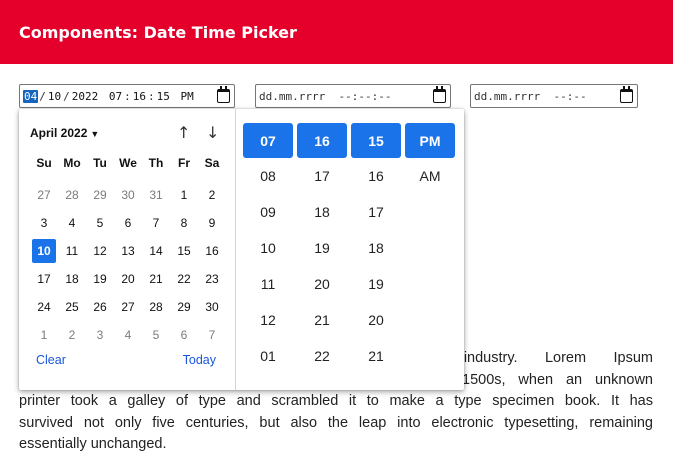 This screenshot has width=673, height=468. Describe the element at coordinates (156, 163) in the screenshot. I see `weekday-header: Th` at that location.